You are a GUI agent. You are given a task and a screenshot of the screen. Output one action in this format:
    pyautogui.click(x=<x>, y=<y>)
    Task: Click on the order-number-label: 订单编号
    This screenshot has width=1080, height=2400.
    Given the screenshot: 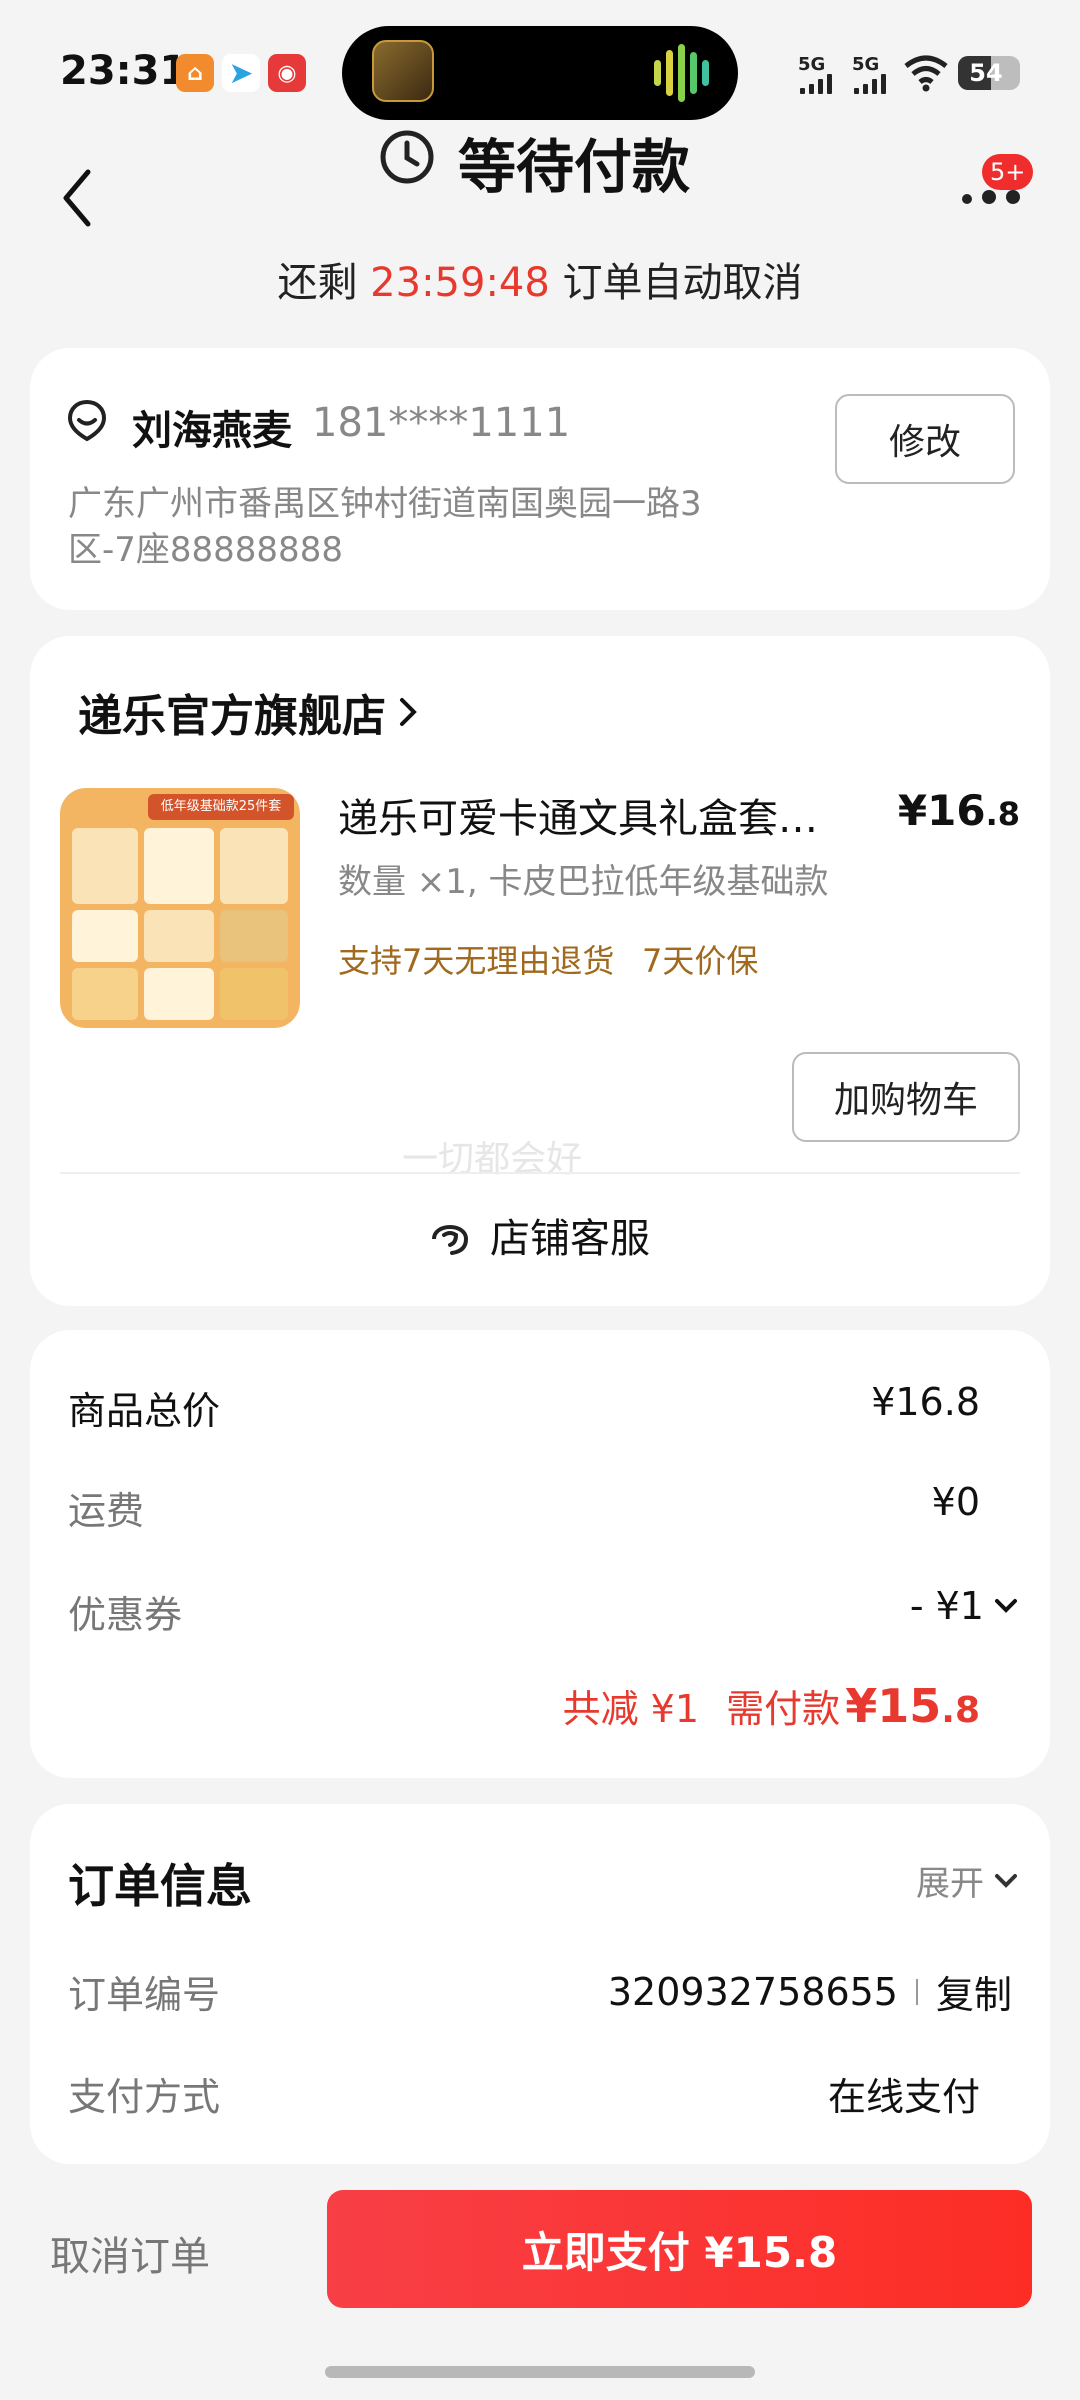 What is the action you would take?
    pyautogui.click(x=144, y=1995)
    